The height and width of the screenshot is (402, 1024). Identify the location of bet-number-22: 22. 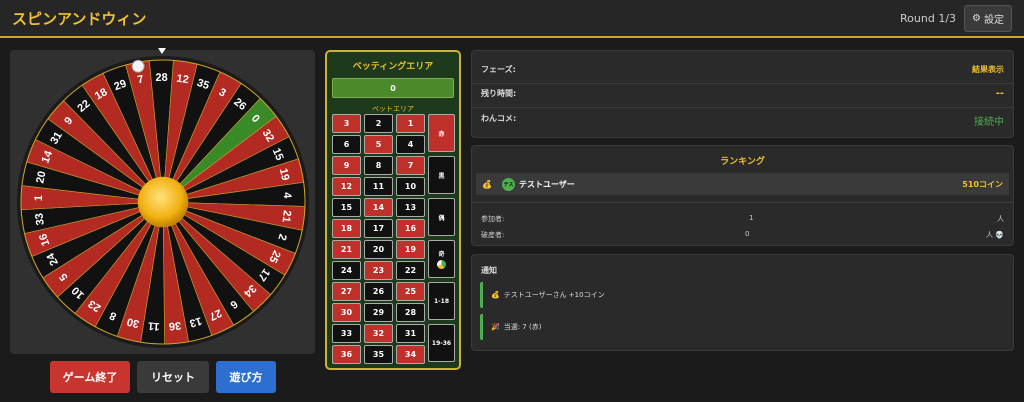
(410, 270).